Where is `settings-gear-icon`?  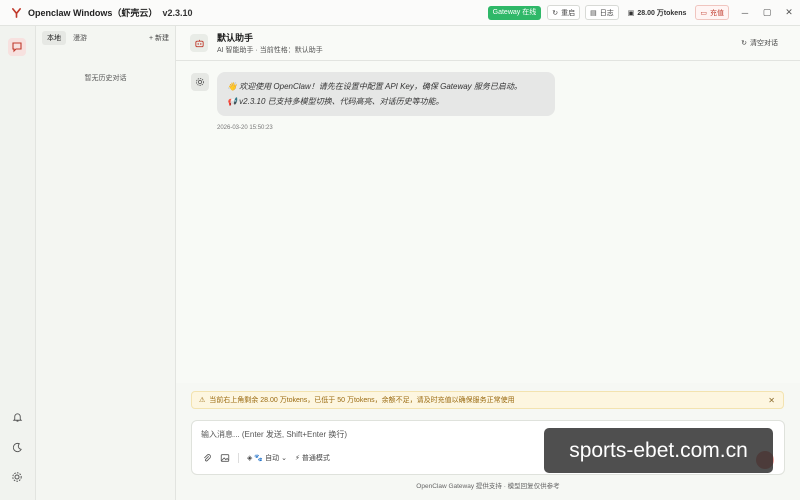 settings-gear-icon is located at coordinates (17, 477).